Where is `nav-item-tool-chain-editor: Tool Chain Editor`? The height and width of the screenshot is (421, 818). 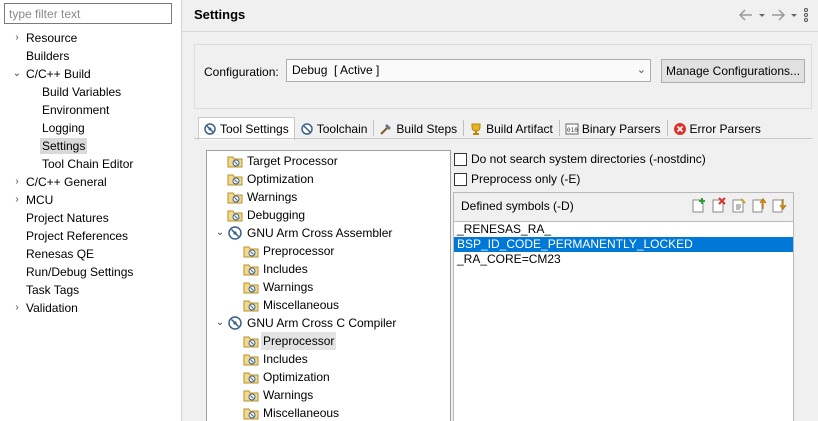 nav-item-tool-chain-editor: Tool Chain Editor is located at coordinates (87, 164).